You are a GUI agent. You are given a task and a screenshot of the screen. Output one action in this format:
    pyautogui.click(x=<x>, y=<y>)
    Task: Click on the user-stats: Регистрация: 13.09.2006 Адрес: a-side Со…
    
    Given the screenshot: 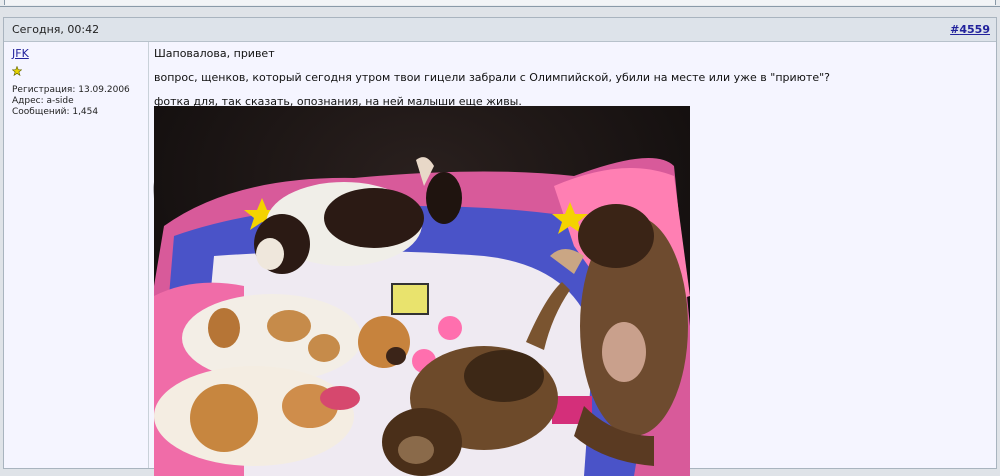 What is the action you would take?
    pyautogui.click(x=71, y=101)
    